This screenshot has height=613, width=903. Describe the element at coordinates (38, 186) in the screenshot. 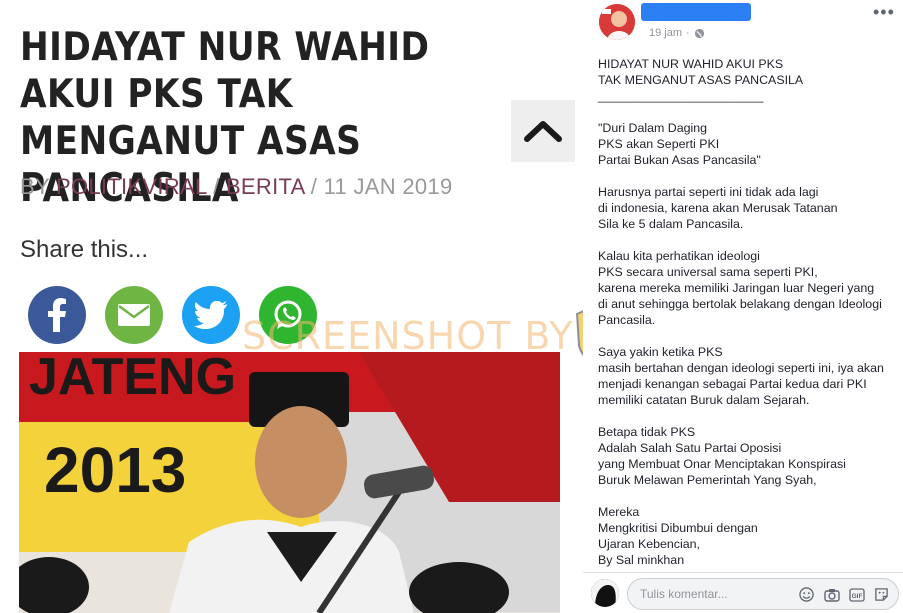

I see `byline-prefix: BY` at that location.